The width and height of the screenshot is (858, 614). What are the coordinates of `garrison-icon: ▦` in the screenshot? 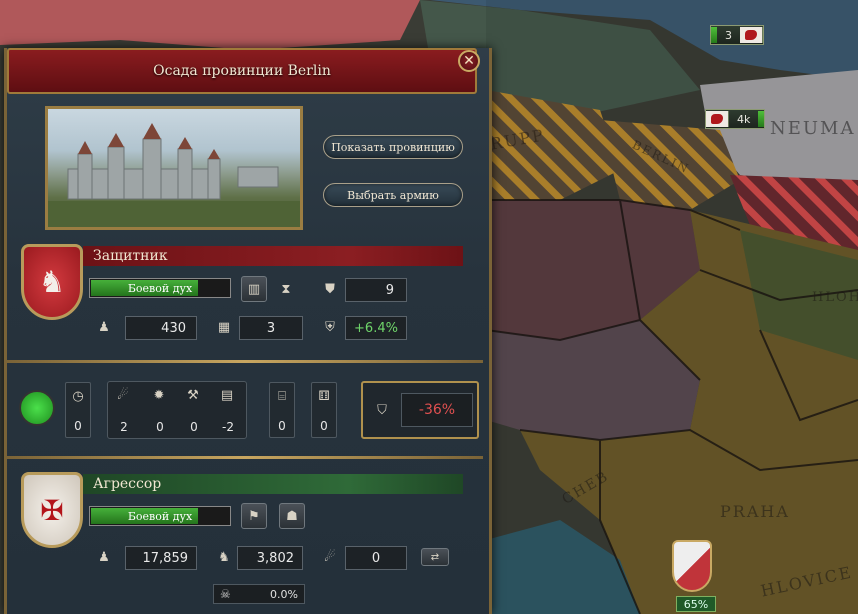 It's located at (224, 327).